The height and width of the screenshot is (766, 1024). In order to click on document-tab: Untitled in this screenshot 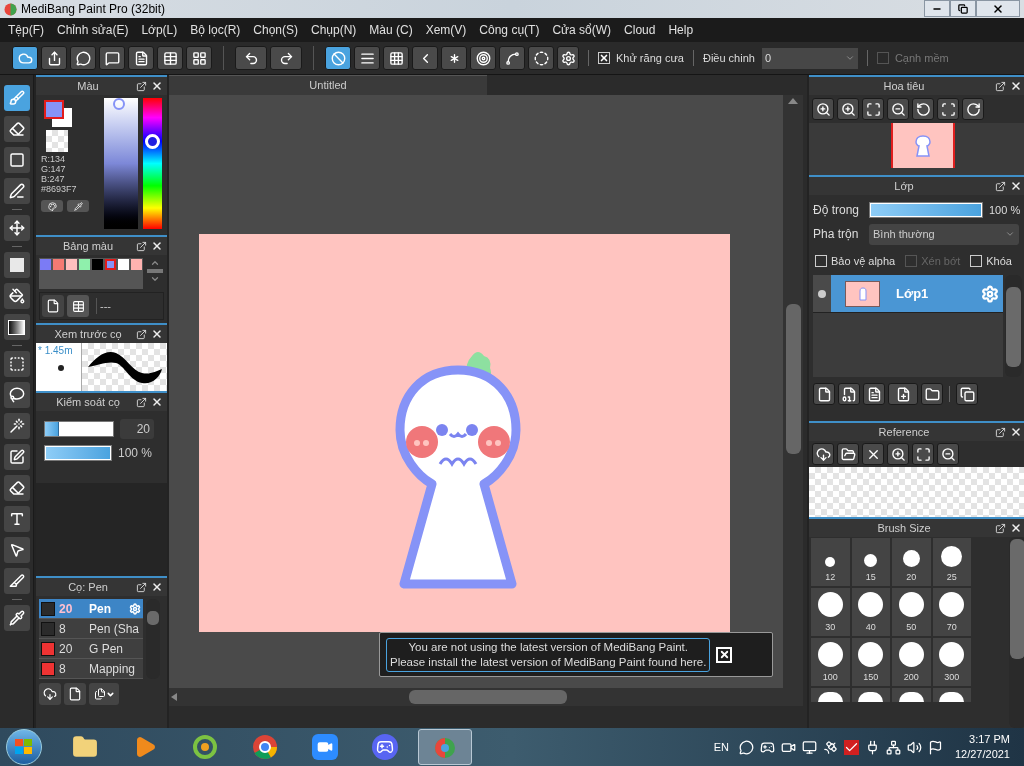, I will do `click(328, 85)`.